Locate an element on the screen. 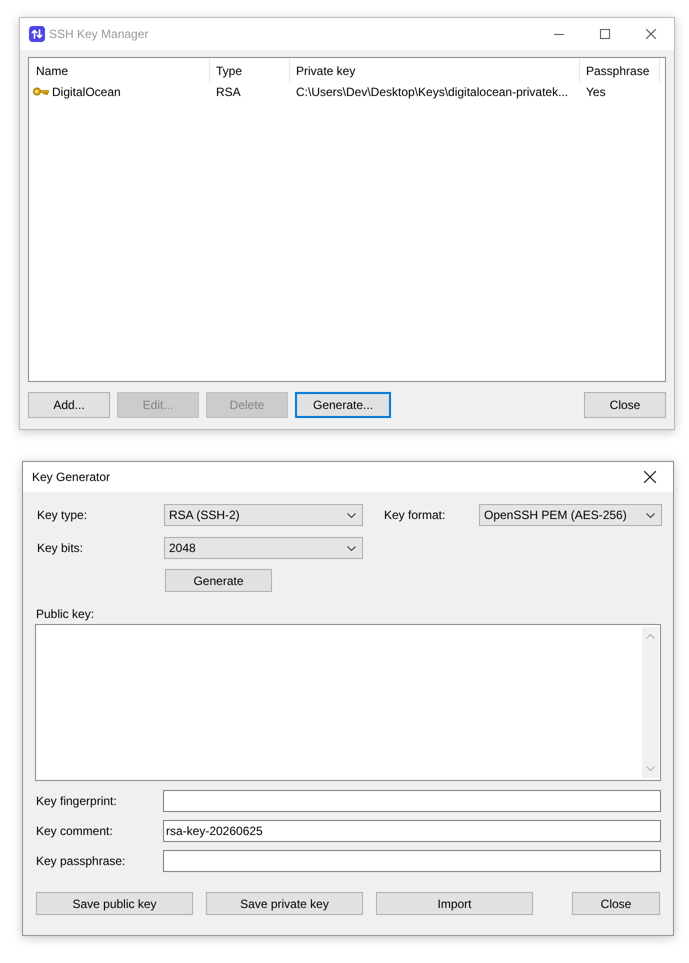  public-key-field is located at coordinates (348, 702).